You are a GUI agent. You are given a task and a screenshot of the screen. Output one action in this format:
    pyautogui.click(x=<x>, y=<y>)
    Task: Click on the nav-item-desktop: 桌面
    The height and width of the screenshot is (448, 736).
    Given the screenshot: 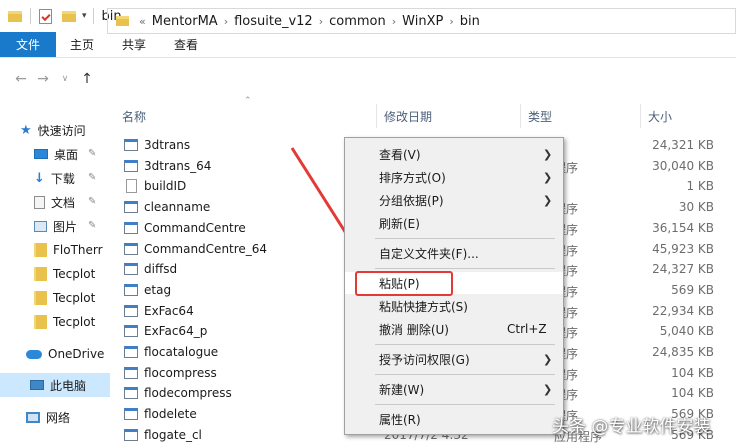 What is the action you would take?
    pyautogui.click(x=56, y=154)
    